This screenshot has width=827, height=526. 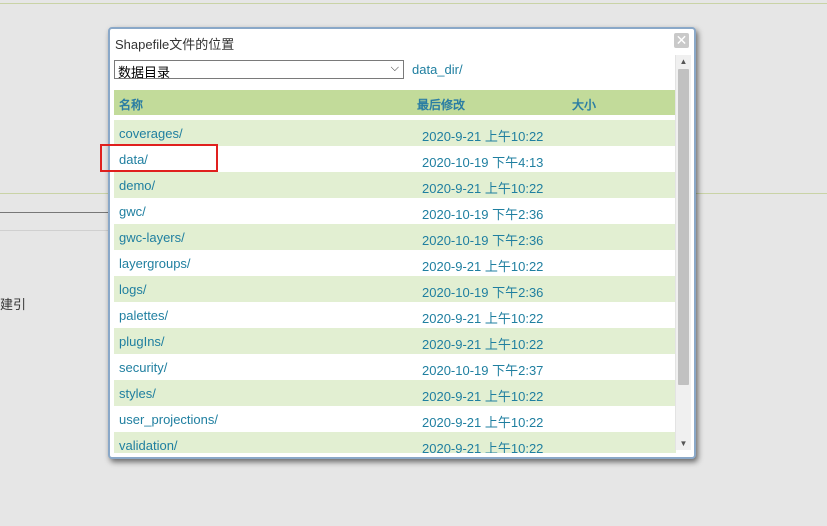 What do you see at coordinates (137, 393) in the screenshot?
I see `row-name-link: styles/` at bounding box center [137, 393].